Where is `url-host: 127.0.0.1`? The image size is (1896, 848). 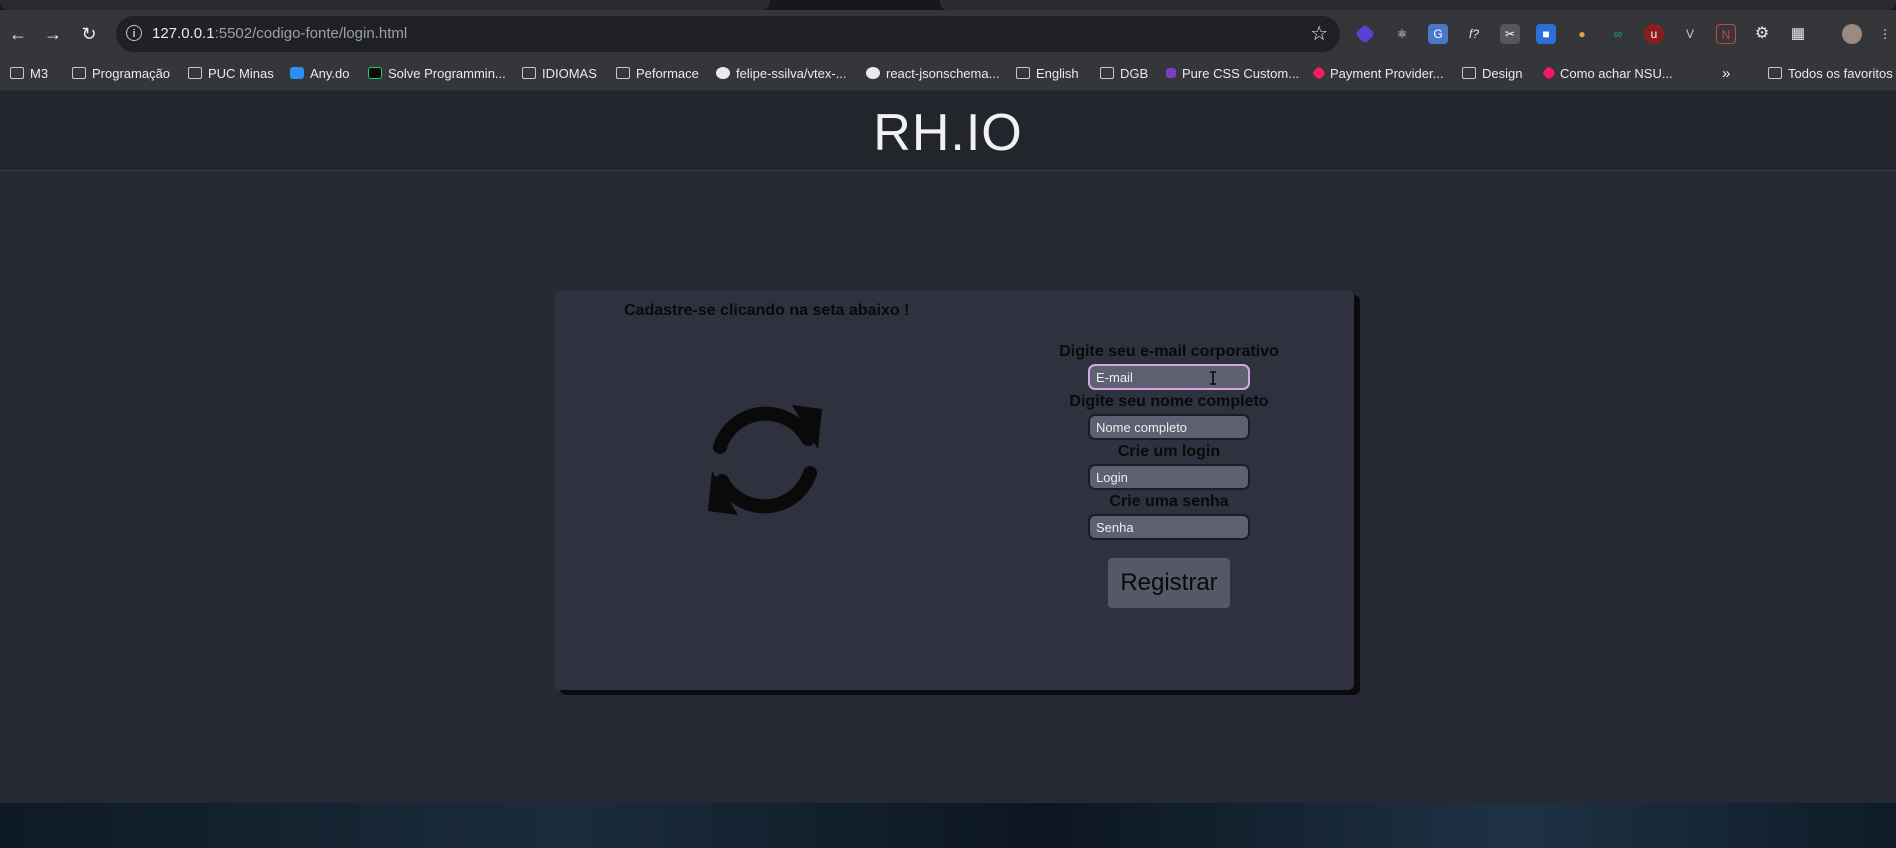 url-host: 127.0.0.1 is located at coordinates (183, 33).